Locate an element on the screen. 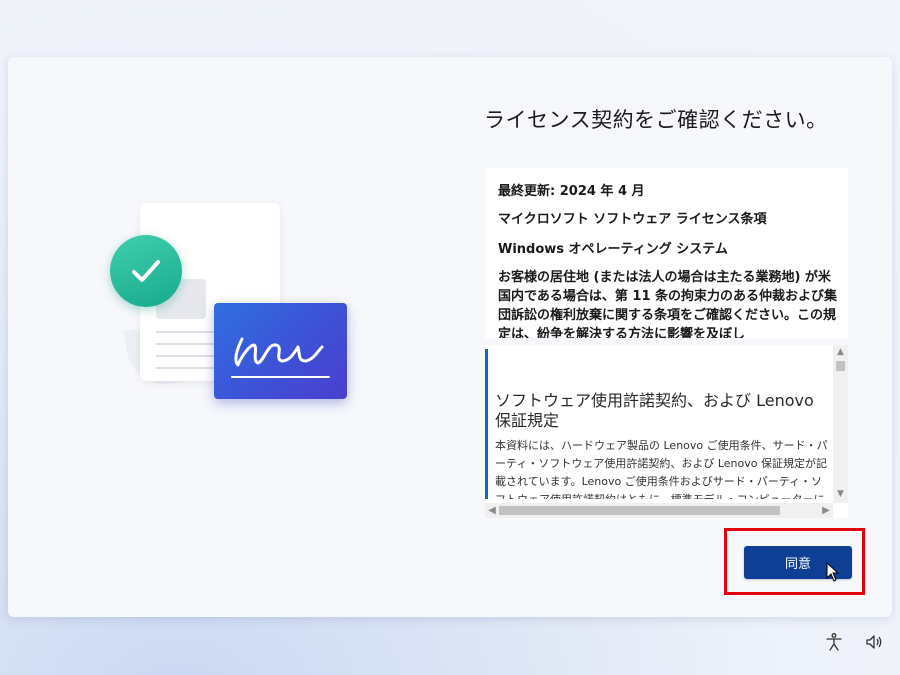  volume-icon is located at coordinates (874, 642).